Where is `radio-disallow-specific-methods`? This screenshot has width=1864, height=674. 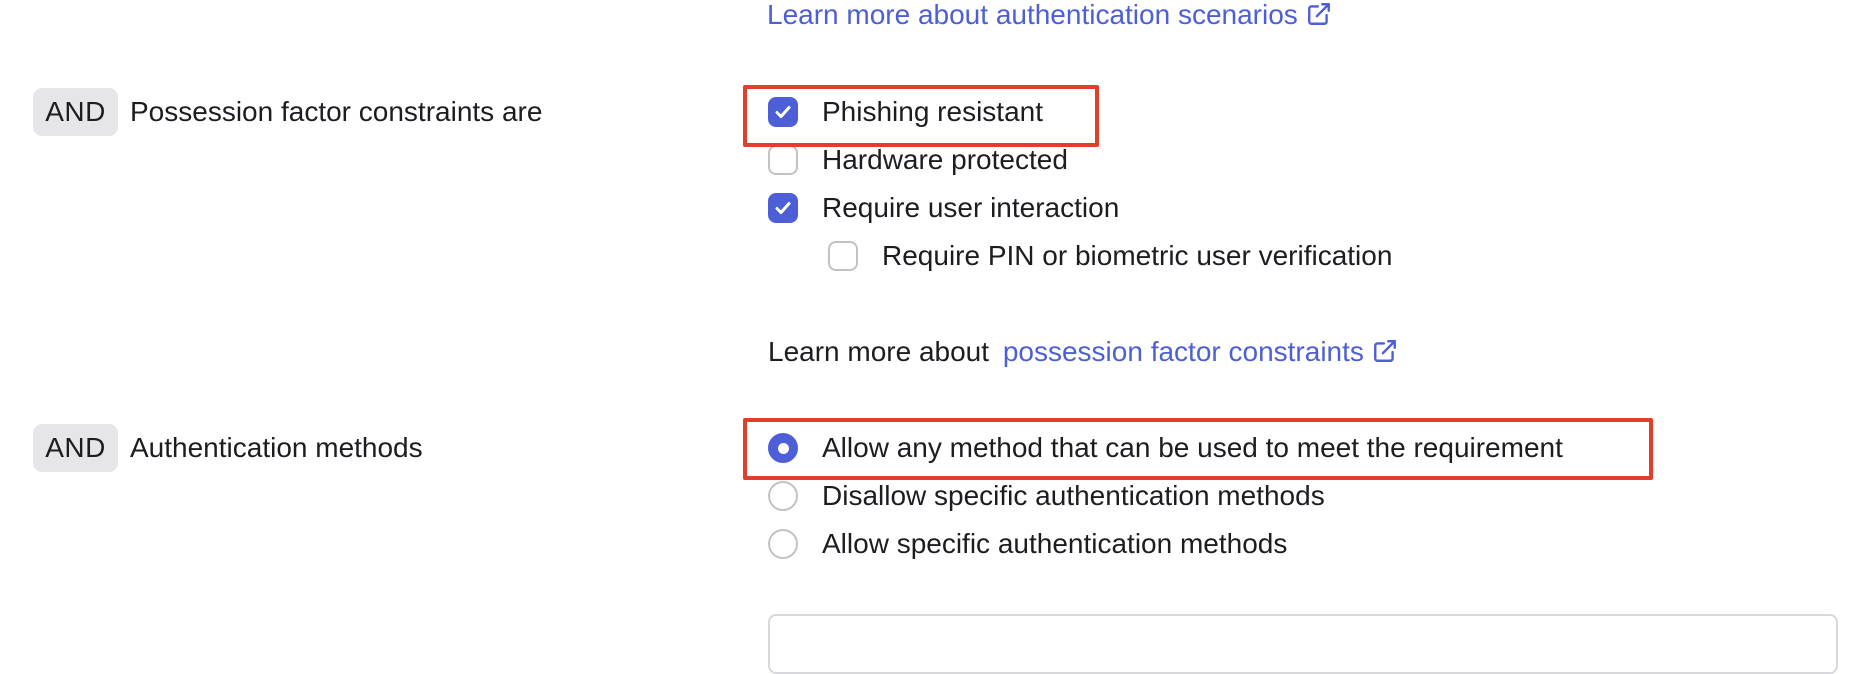
radio-disallow-specific-methods is located at coordinates (783, 496).